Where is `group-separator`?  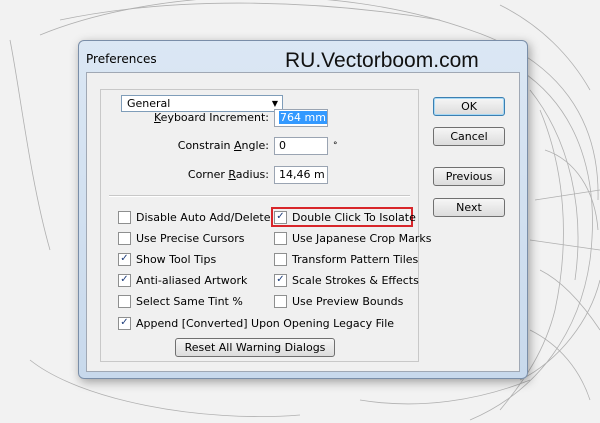 group-separator is located at coordinates (259, 196).